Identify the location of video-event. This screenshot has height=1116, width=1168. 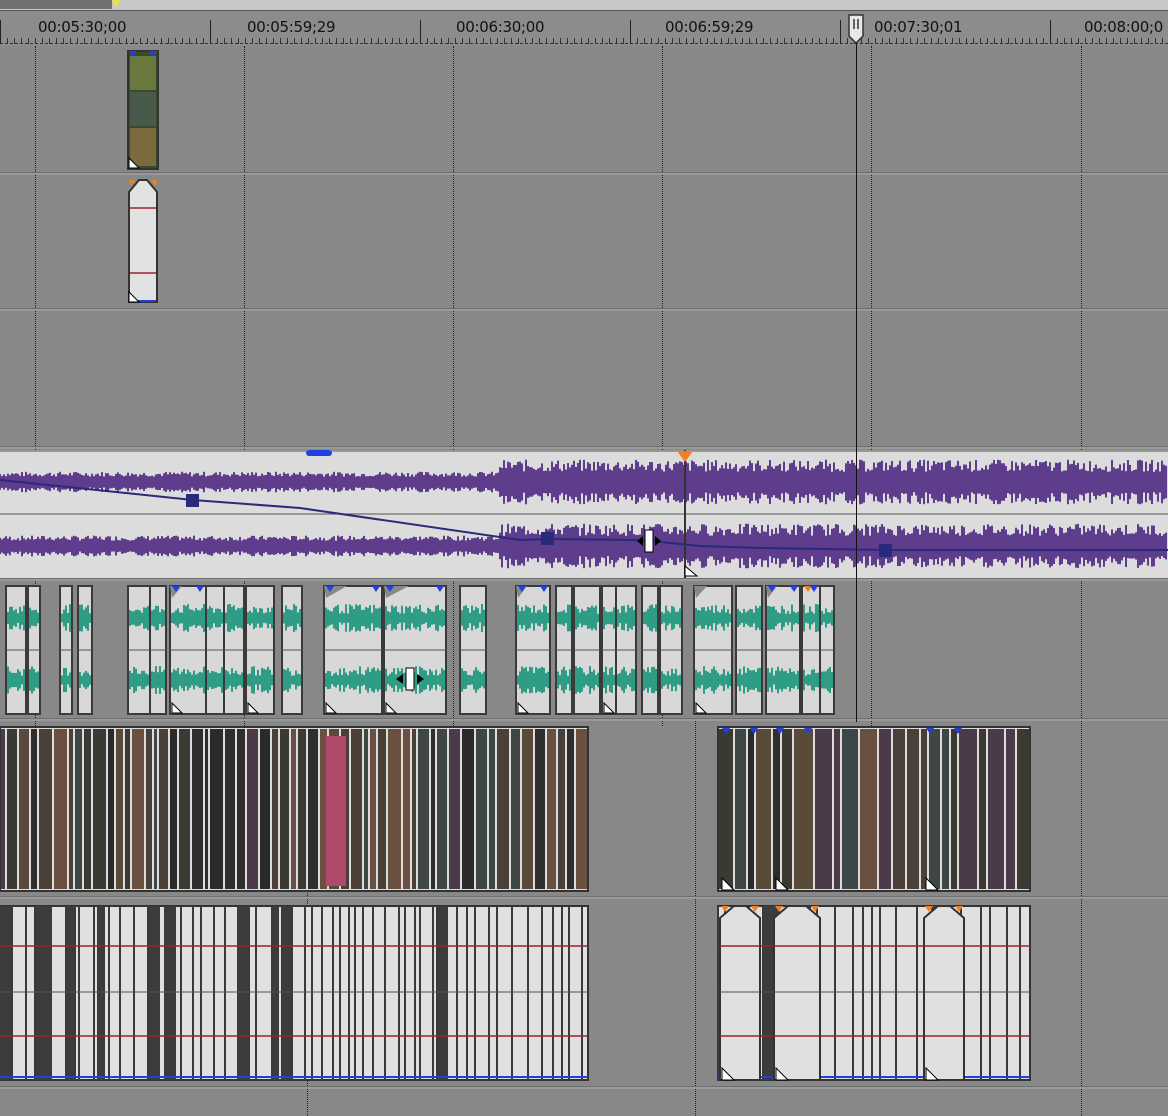
(143, 110).